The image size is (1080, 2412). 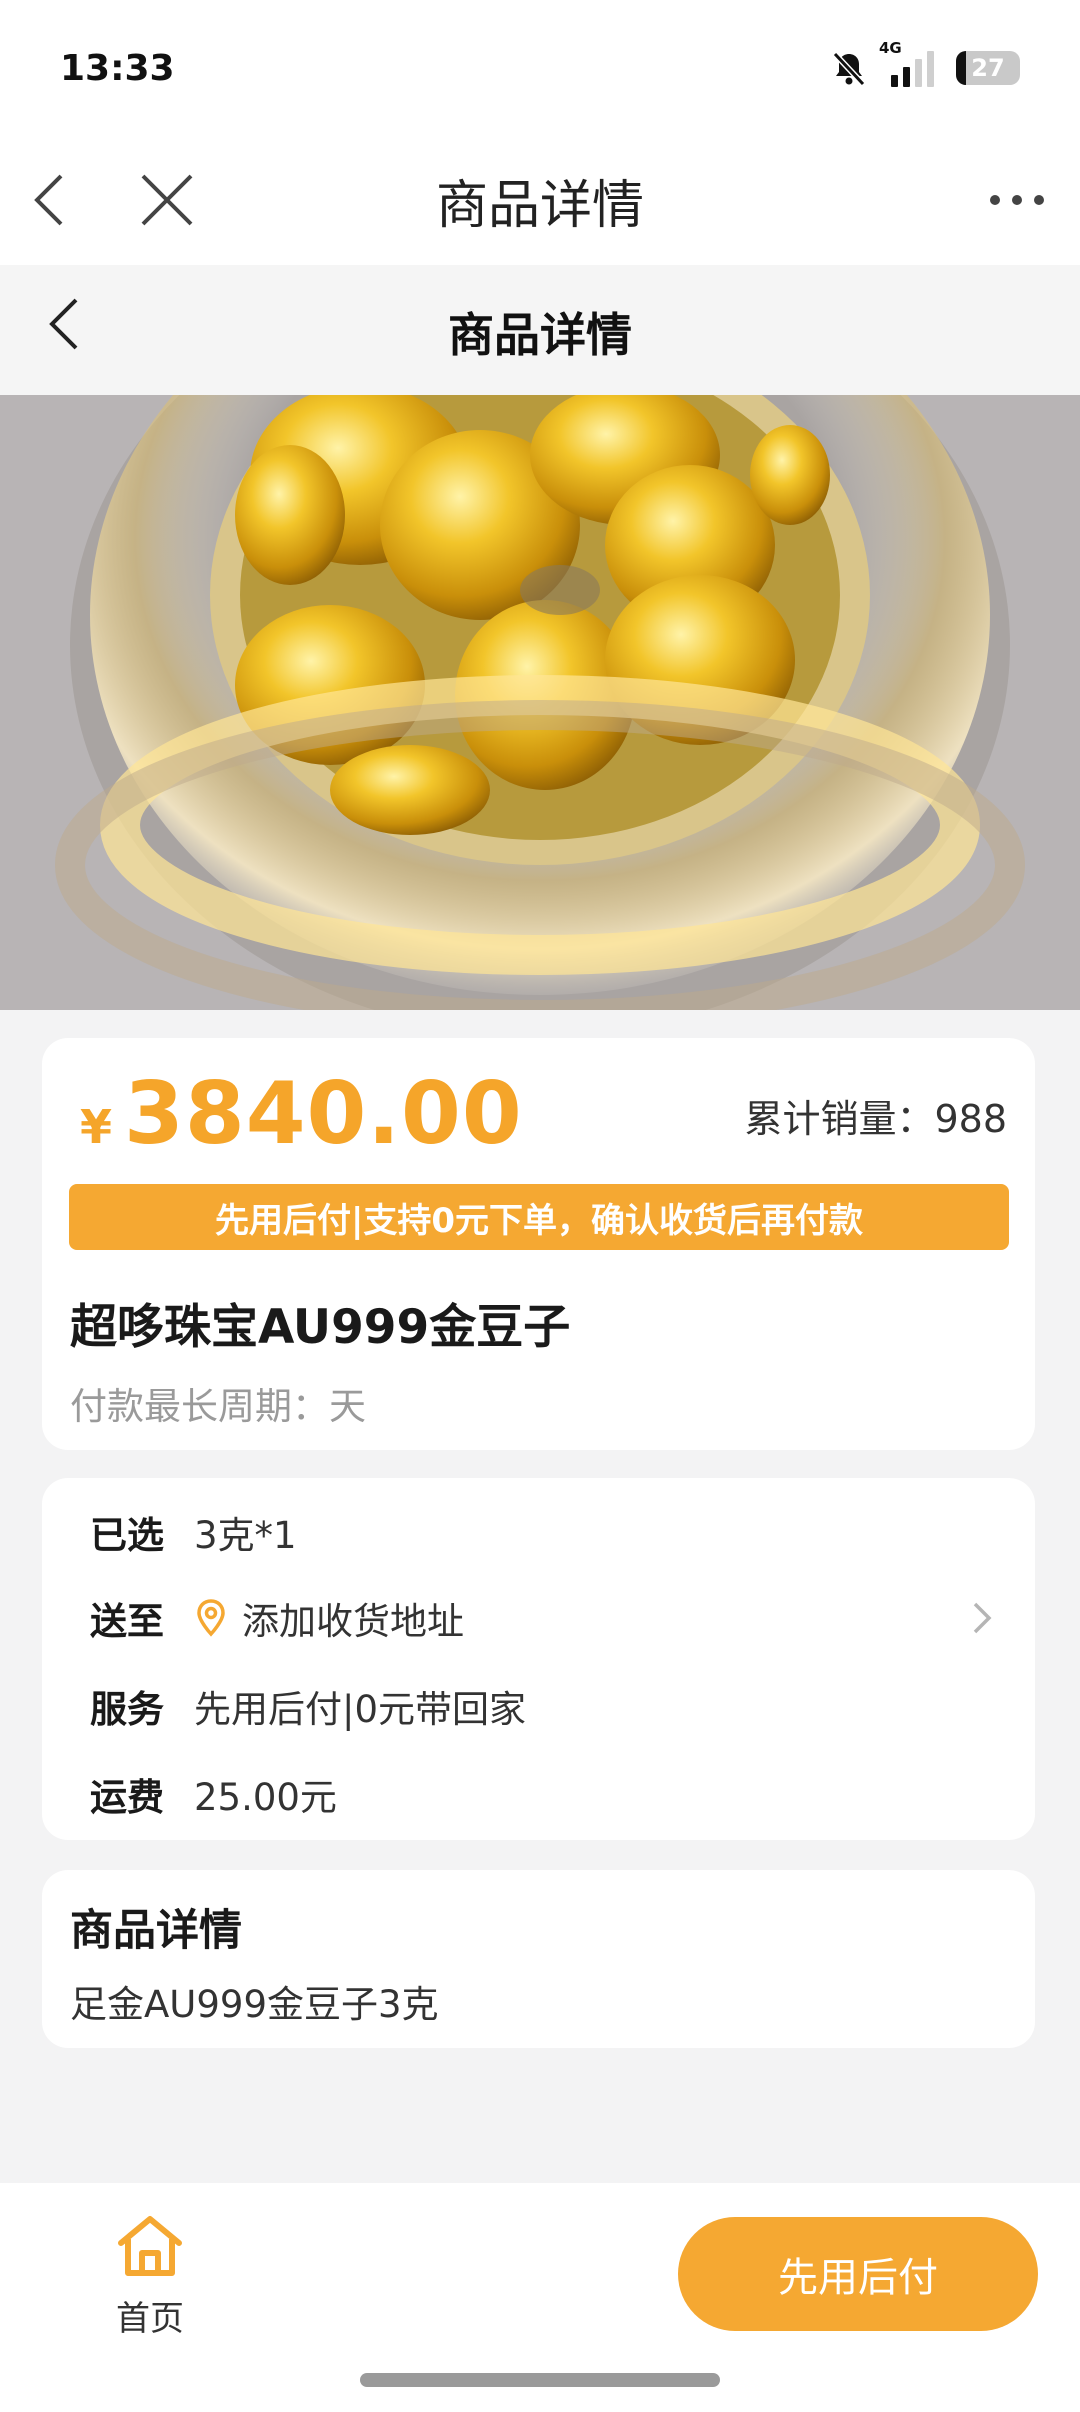 What do you see at coordinates (156, 1931) in the screenshot?
I see `detail-title: 商品详情` at bounding box center [156, 1931].